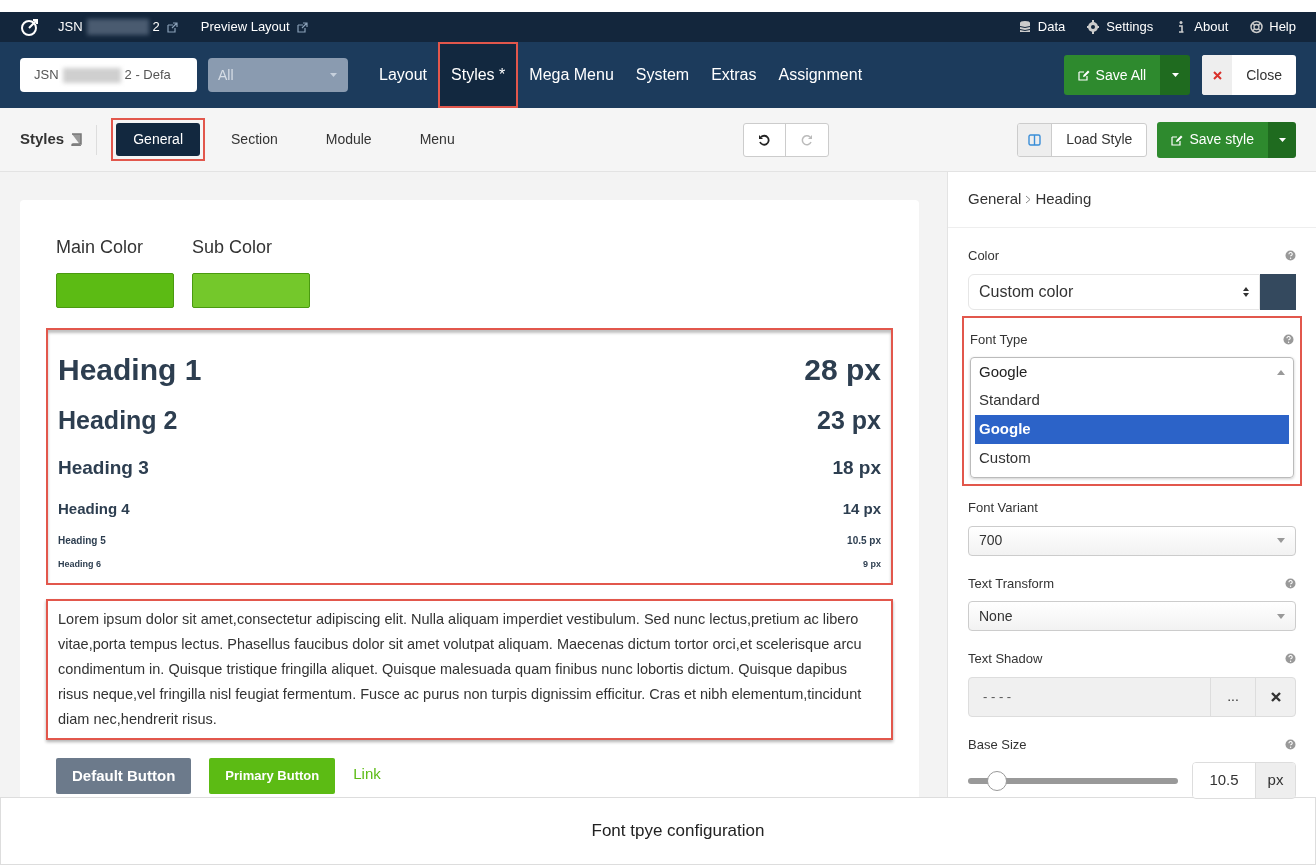 Image resolution: width=1316 pixels, height=865 pixels. I want to click on heading-sample: Heading 1, so click(130, 369).